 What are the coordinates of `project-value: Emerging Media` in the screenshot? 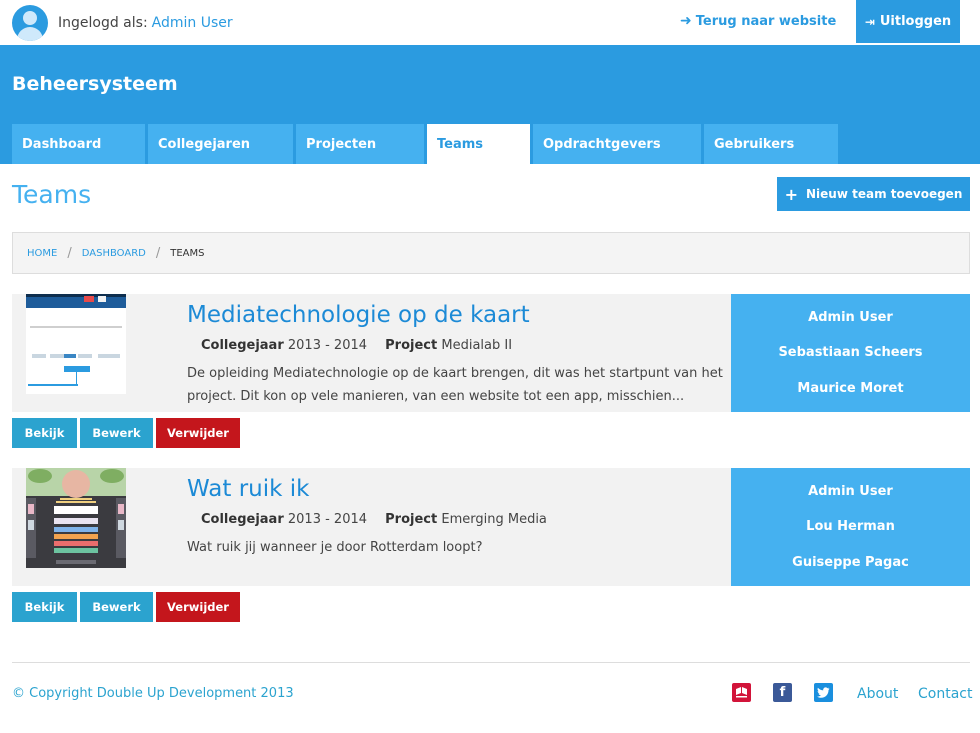 It's located at (494, 519).